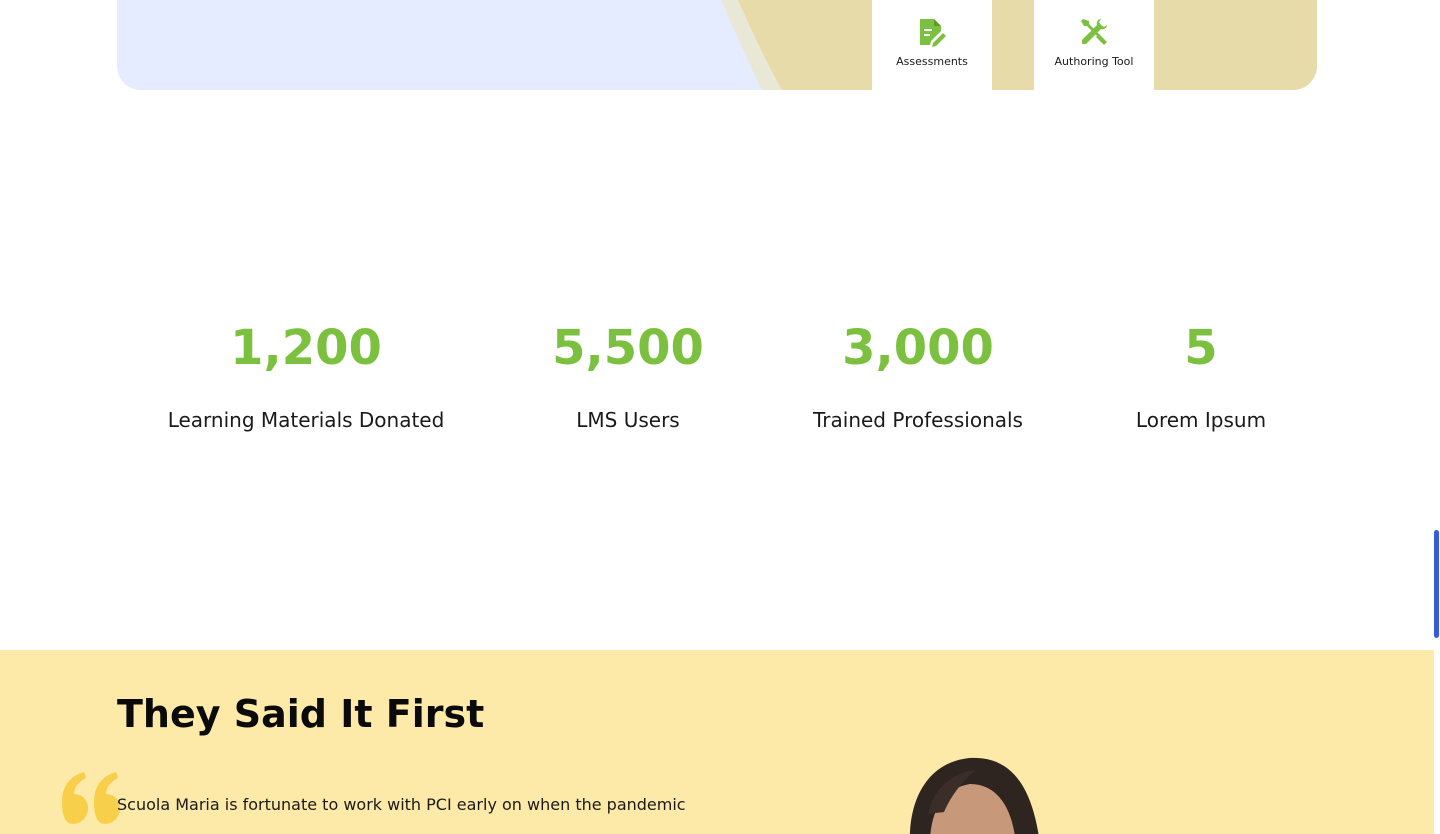  What do you see at coordinates (628, 420) in the screenshot?
I see `stat-label: LMS Users` at bounding box center [628, 420].